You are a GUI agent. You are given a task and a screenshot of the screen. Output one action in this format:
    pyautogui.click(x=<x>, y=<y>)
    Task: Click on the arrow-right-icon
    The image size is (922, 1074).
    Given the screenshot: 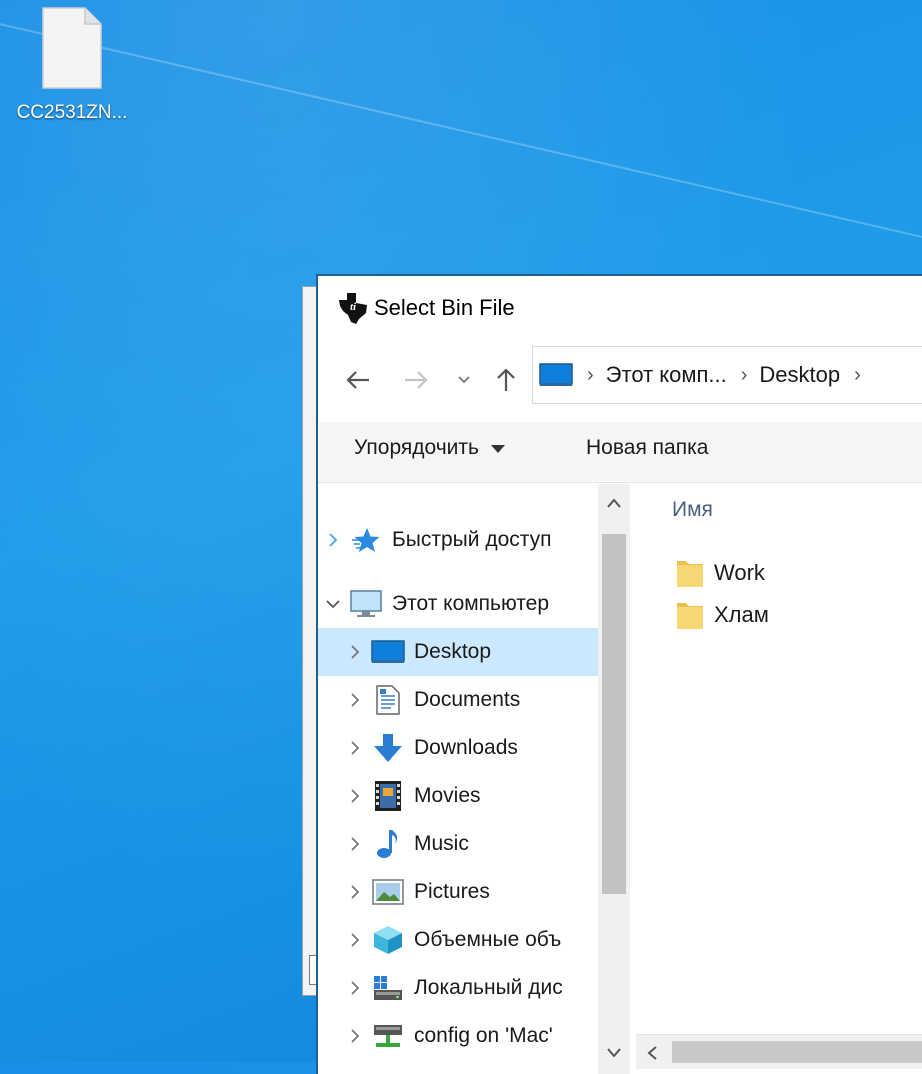 What is the action you would take?
    pyautogui.click(x=416, y=380)
    